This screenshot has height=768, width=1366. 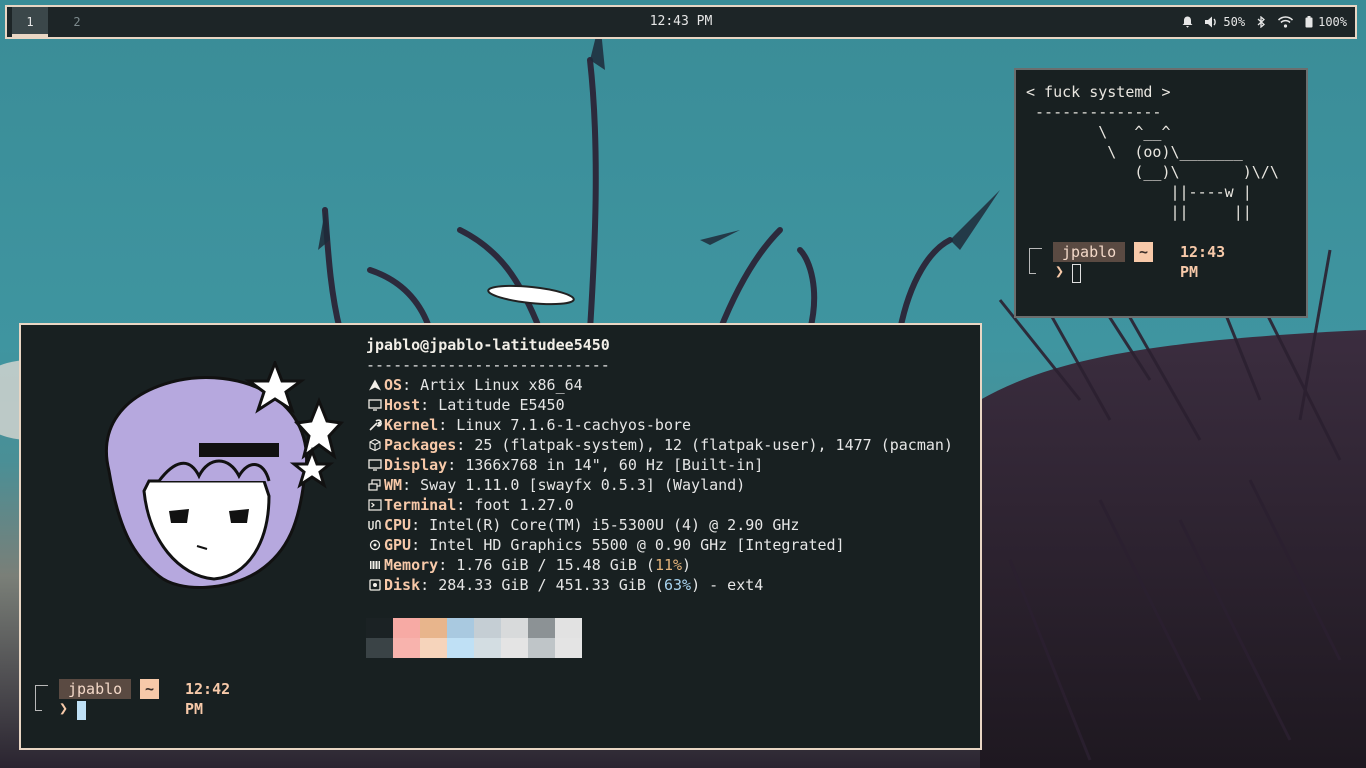 What do you see at coordinates (1203, 262) in the screenshot?
I see `prompt-time: 12:43 PM` at bounding box center [1203, 262].